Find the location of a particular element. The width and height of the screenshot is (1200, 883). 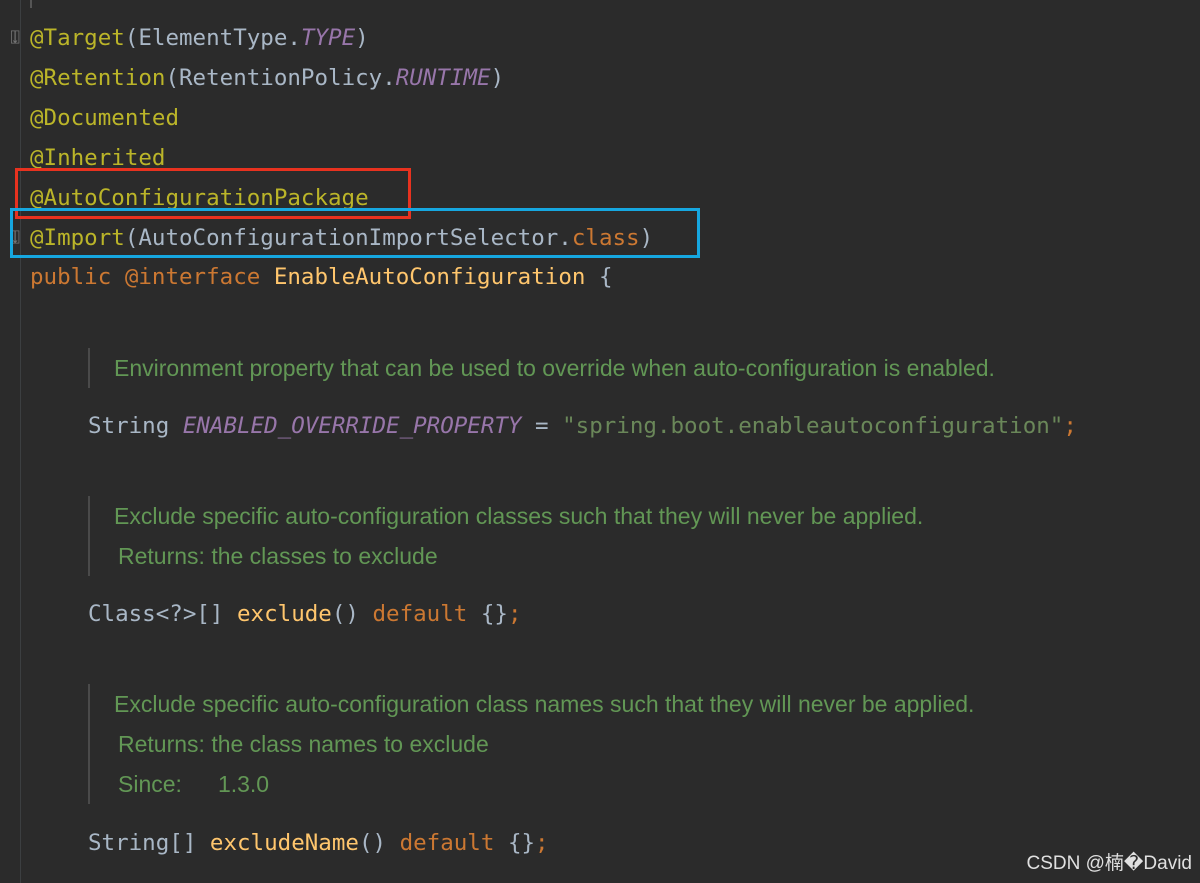

since-value: 1.3.0 is located at coordinates (243, 784).